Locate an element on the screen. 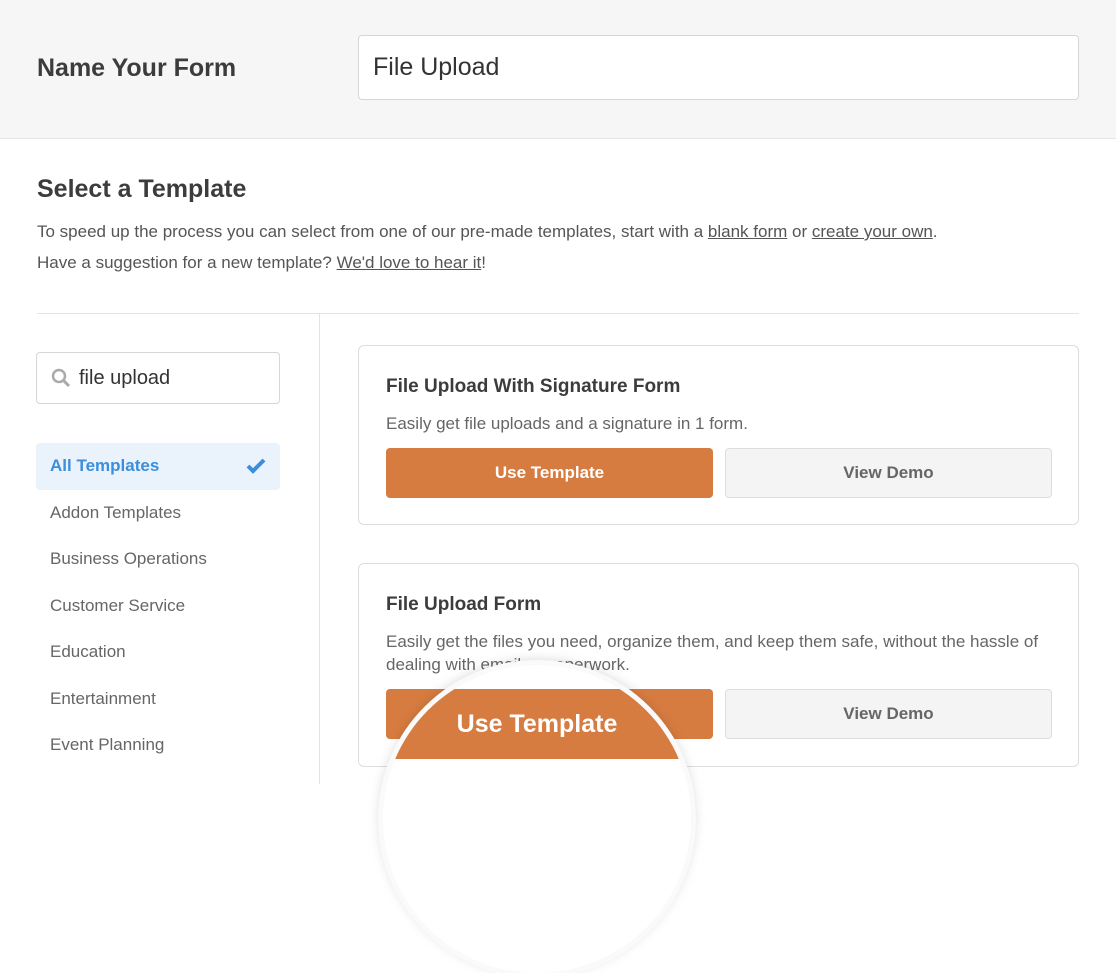  magnified-use-template-button: Use Template is located at coordinates (537, 724).